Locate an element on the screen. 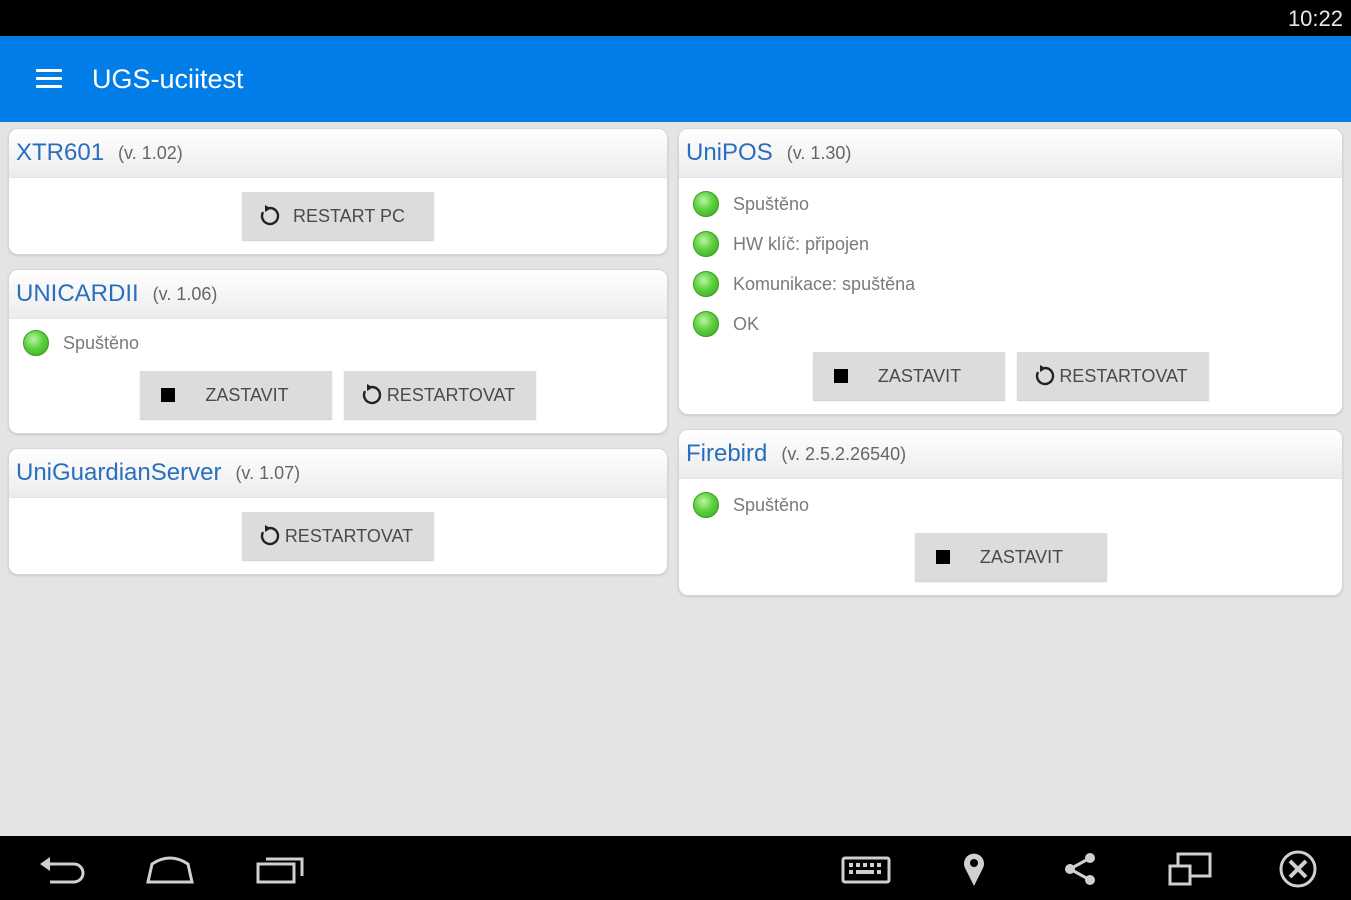  navigation-bar is located at coordinates (675, 868).